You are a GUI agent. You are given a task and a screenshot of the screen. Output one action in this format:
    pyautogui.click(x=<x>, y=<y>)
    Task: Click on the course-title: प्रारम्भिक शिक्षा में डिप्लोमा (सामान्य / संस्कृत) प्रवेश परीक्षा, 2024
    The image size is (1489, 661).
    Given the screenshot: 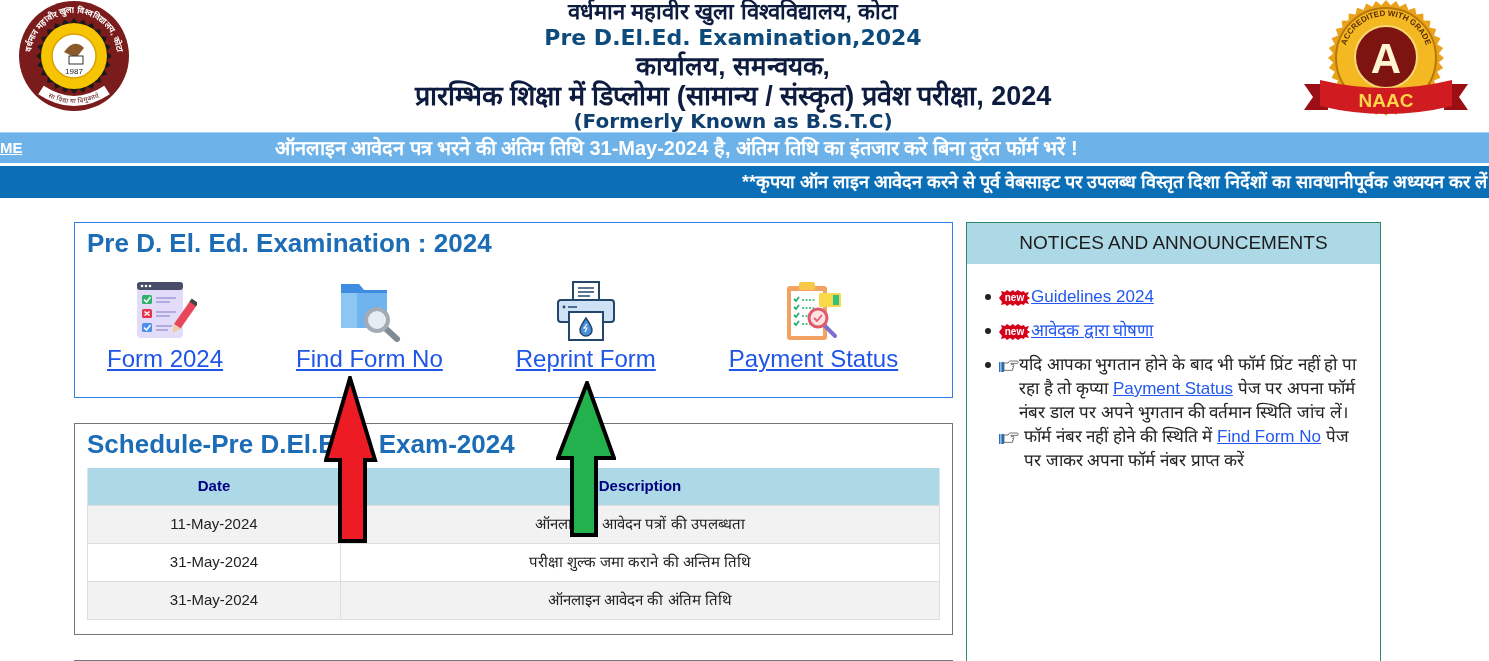 What is the action you would take?
    pyautogui.click(x=733, y=96)
    